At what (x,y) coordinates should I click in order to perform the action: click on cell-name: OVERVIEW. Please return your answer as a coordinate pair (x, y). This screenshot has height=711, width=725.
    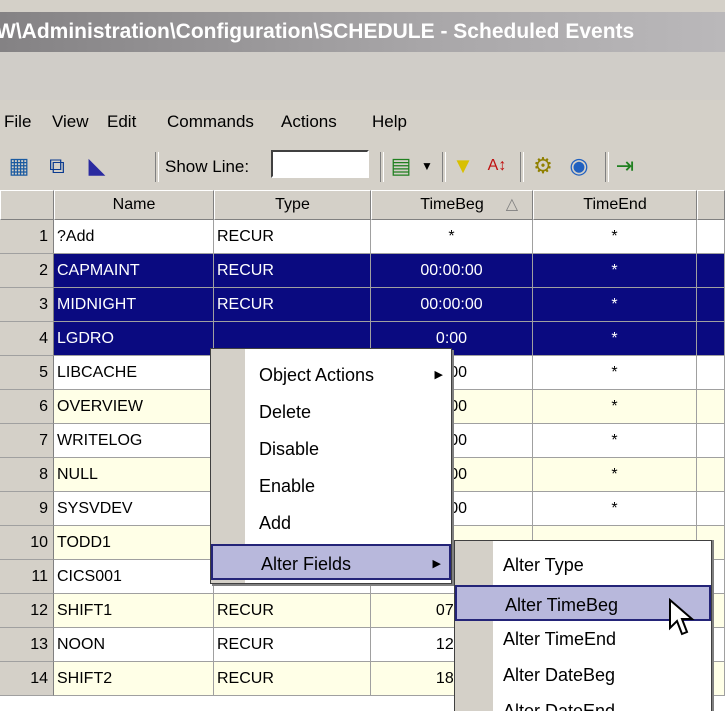
    Looking at the image, I should click on (134, 407).